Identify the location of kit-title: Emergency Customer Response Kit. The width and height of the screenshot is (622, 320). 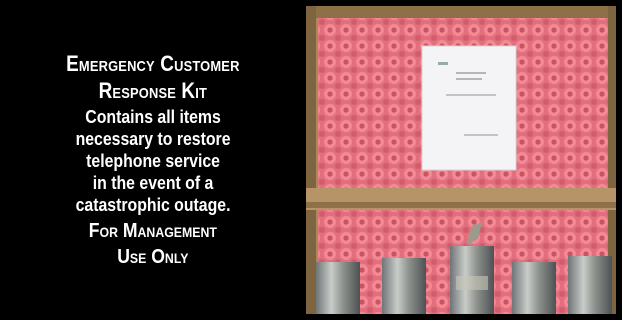
(152, 77).